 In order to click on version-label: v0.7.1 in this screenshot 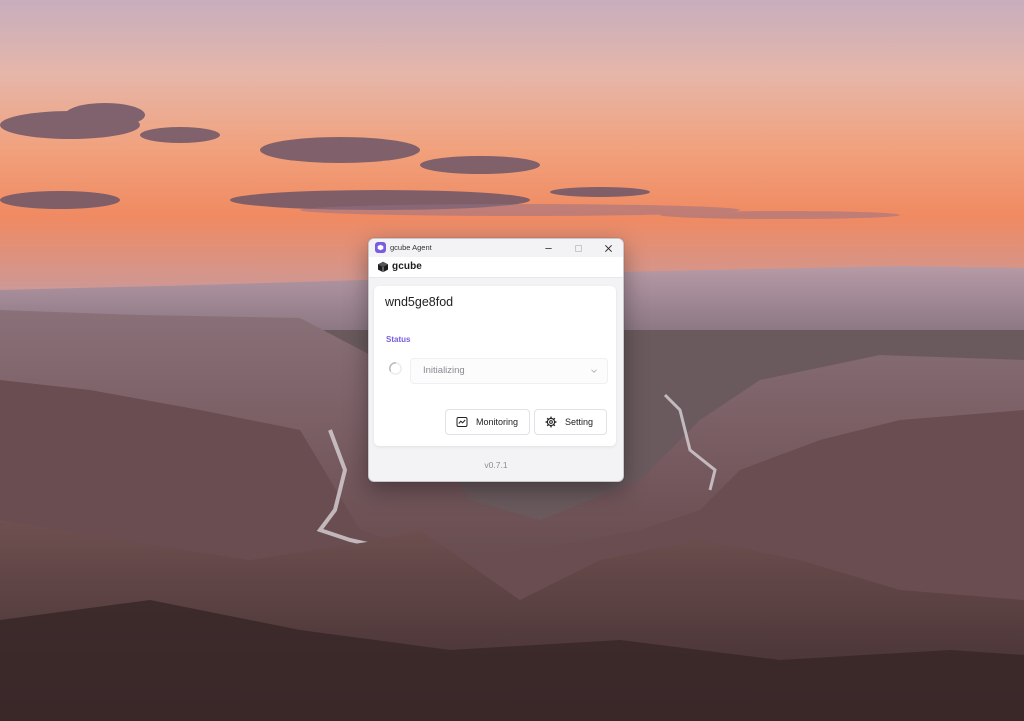, I will do `click(496, 465)`.